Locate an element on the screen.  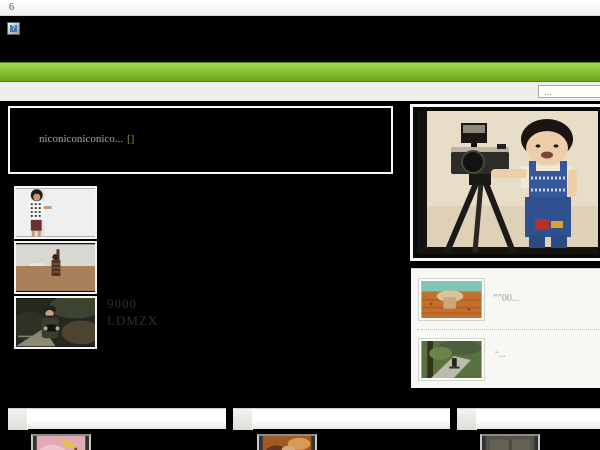
status-text: 6 is located at coordinates (11, 7).